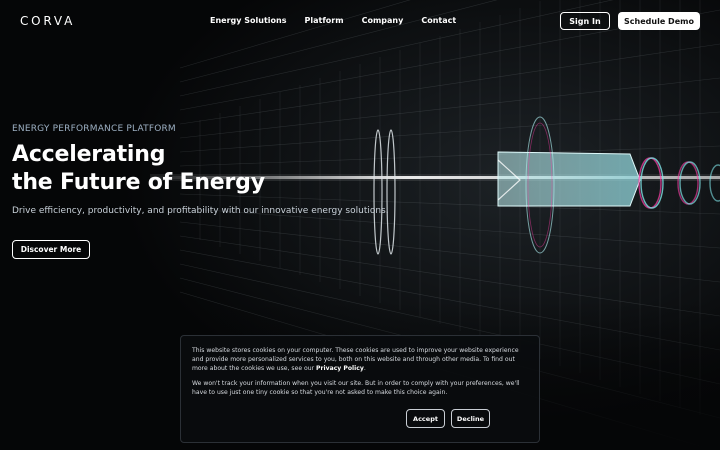 This screenshot has height=450, width=720. What do you see at coordinates (438, 20) in the screenshot?
I see `nav-link-contact: Contact` at bounding box center [438, 20].